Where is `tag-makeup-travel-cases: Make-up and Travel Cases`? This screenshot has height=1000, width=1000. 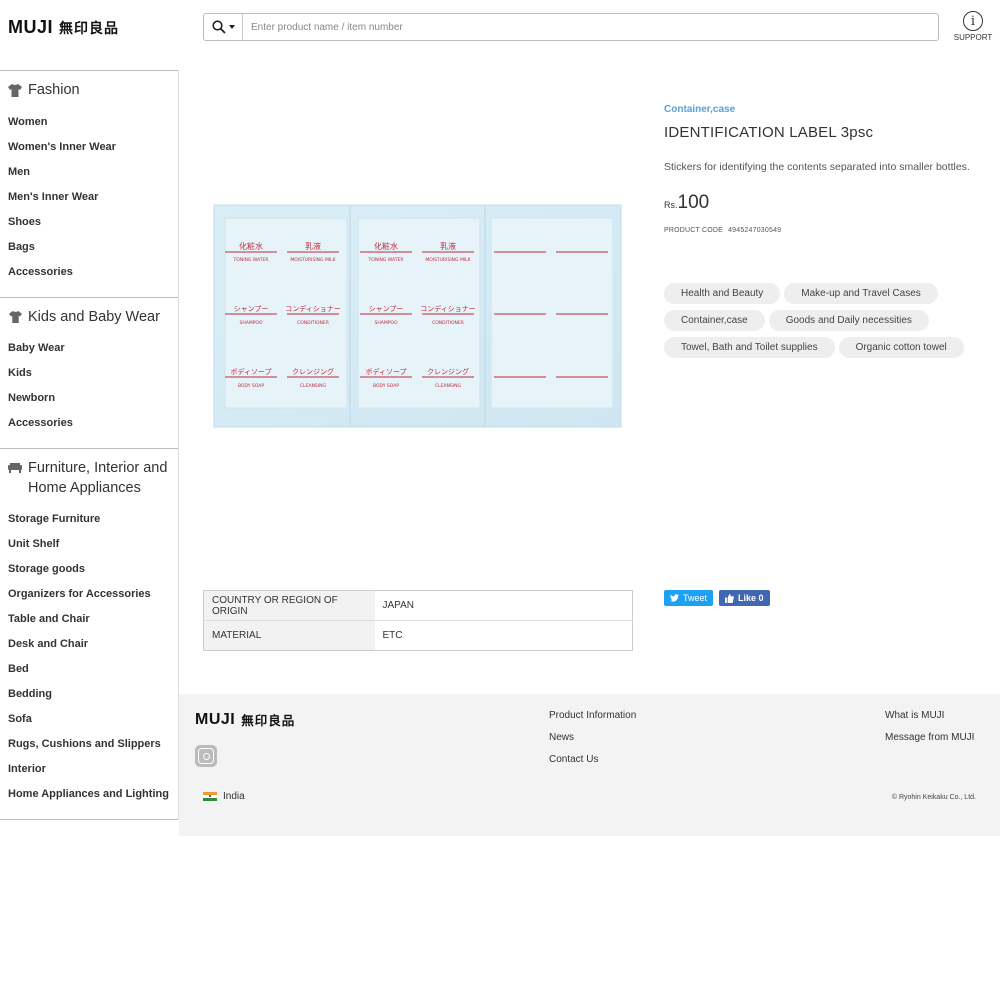 tag-makeup-travel-cases: Make-up and Travel Cases is located at coordinates (861, 293).